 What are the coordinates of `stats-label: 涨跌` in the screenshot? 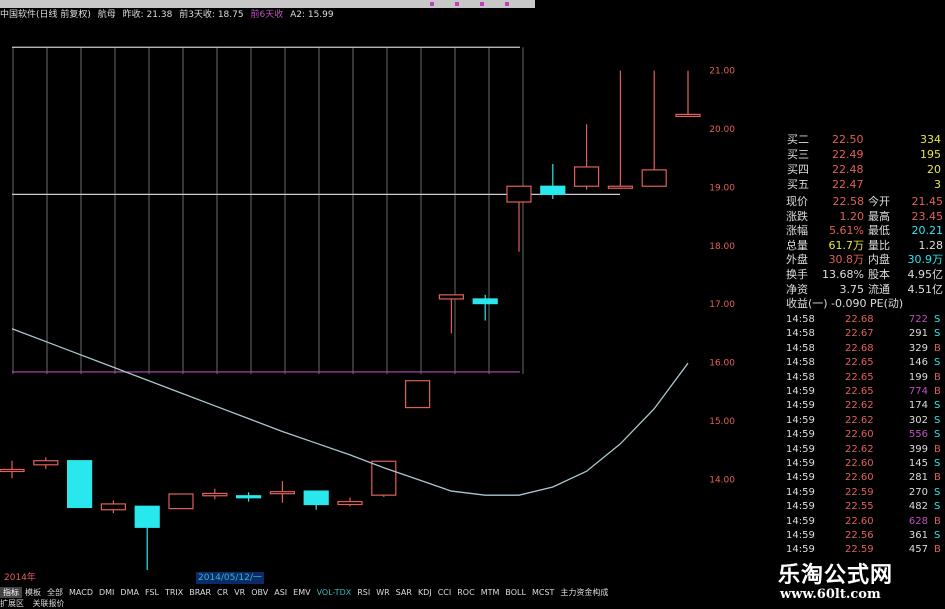 It's located at (797, 216).